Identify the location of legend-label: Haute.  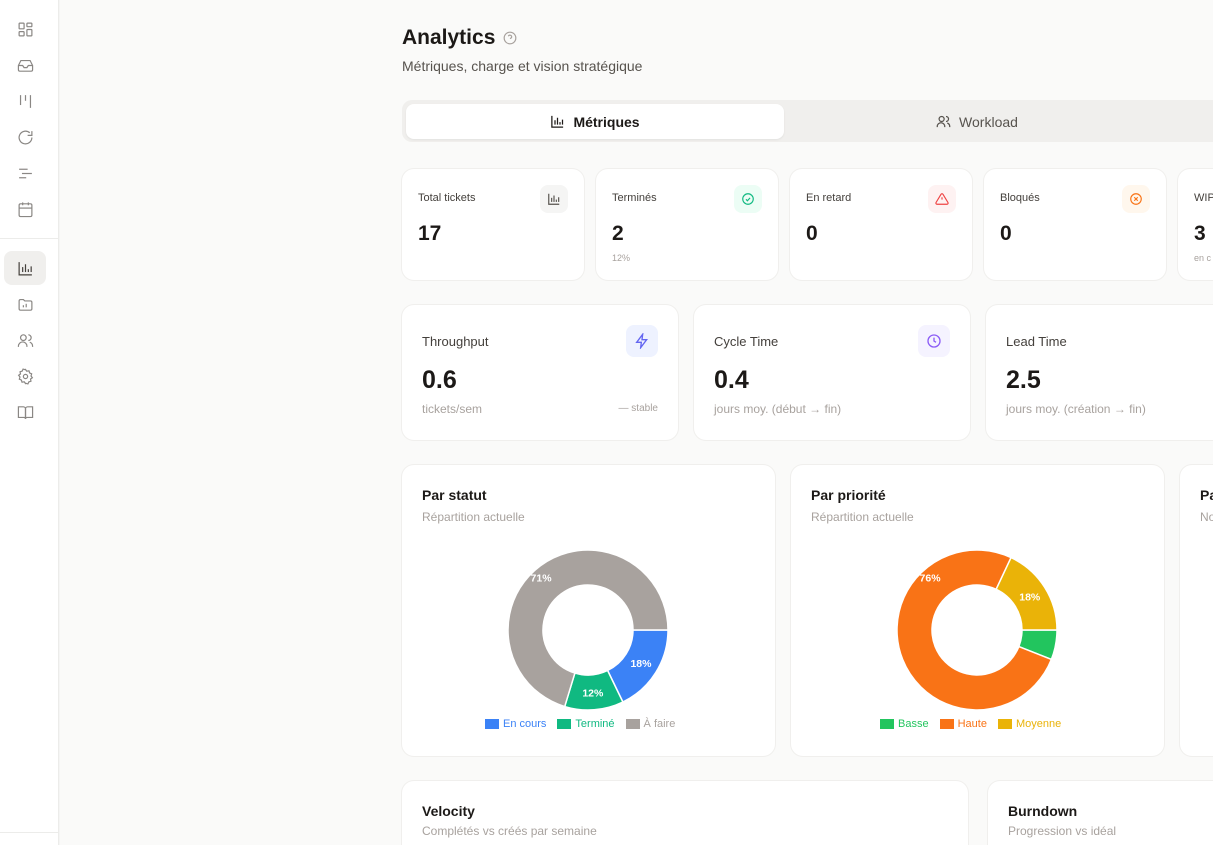
(972, 724).